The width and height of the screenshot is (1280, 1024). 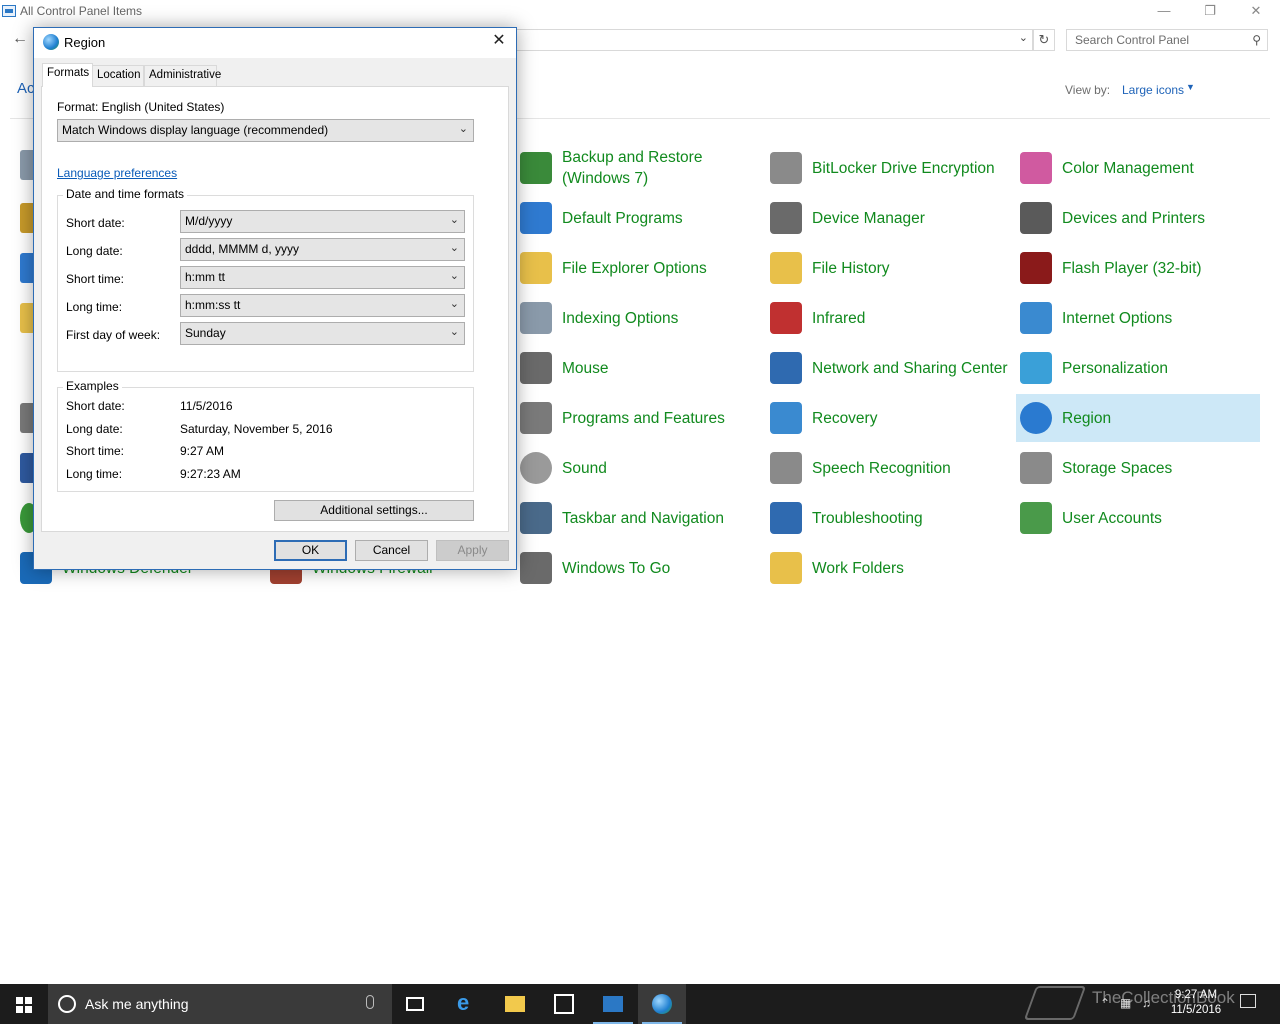 What do you see at coordinates (1190, 87) in the screenshot?
I see `caret-down-icon: ▼` at bounding box center [1190, 87].